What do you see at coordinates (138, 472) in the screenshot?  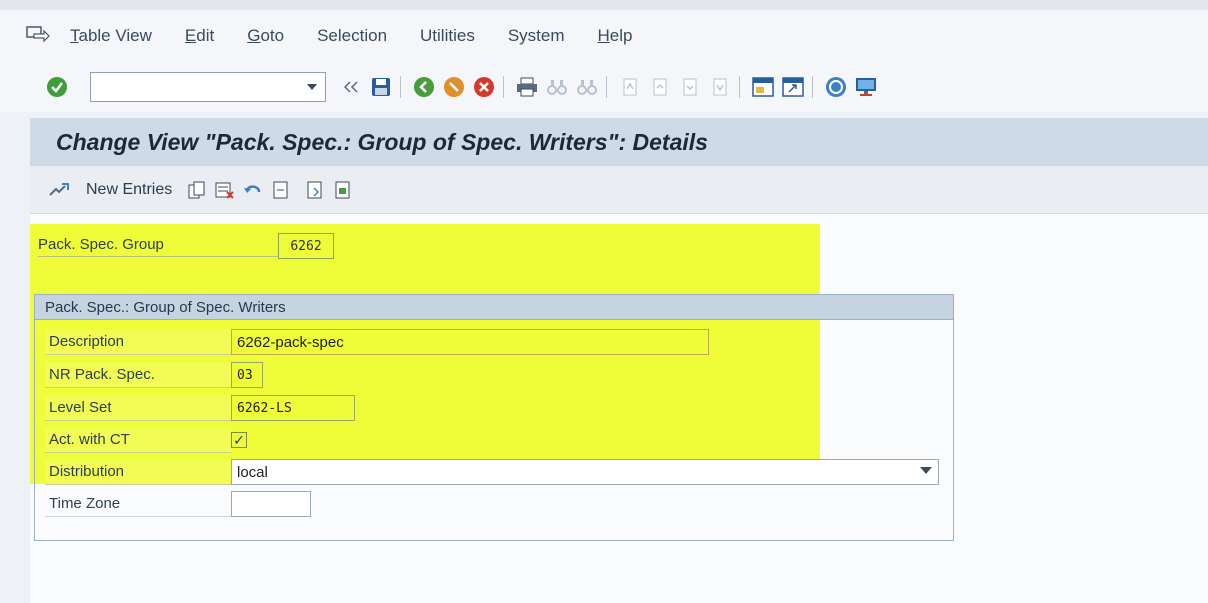 I see `distribution-label: Distribution` at bounding box center [138, 472].